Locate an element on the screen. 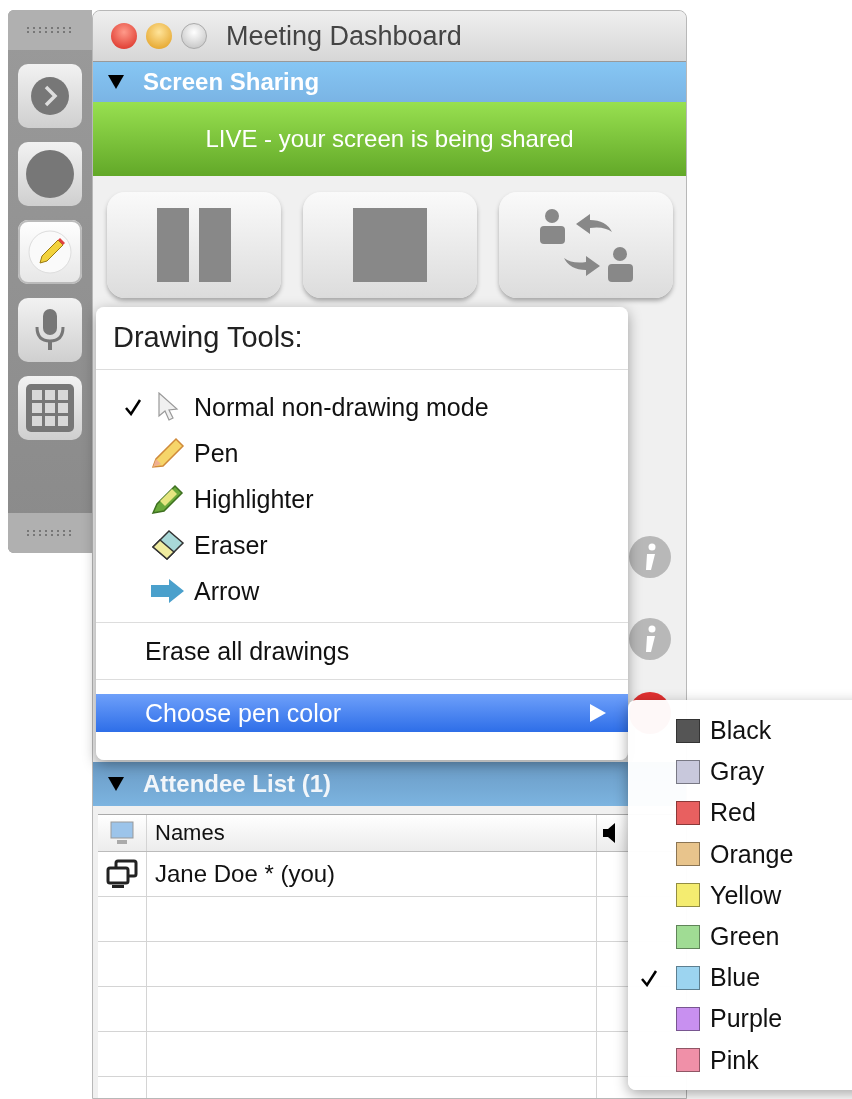  two-monitors-icon is located at coordinates (122, 874).